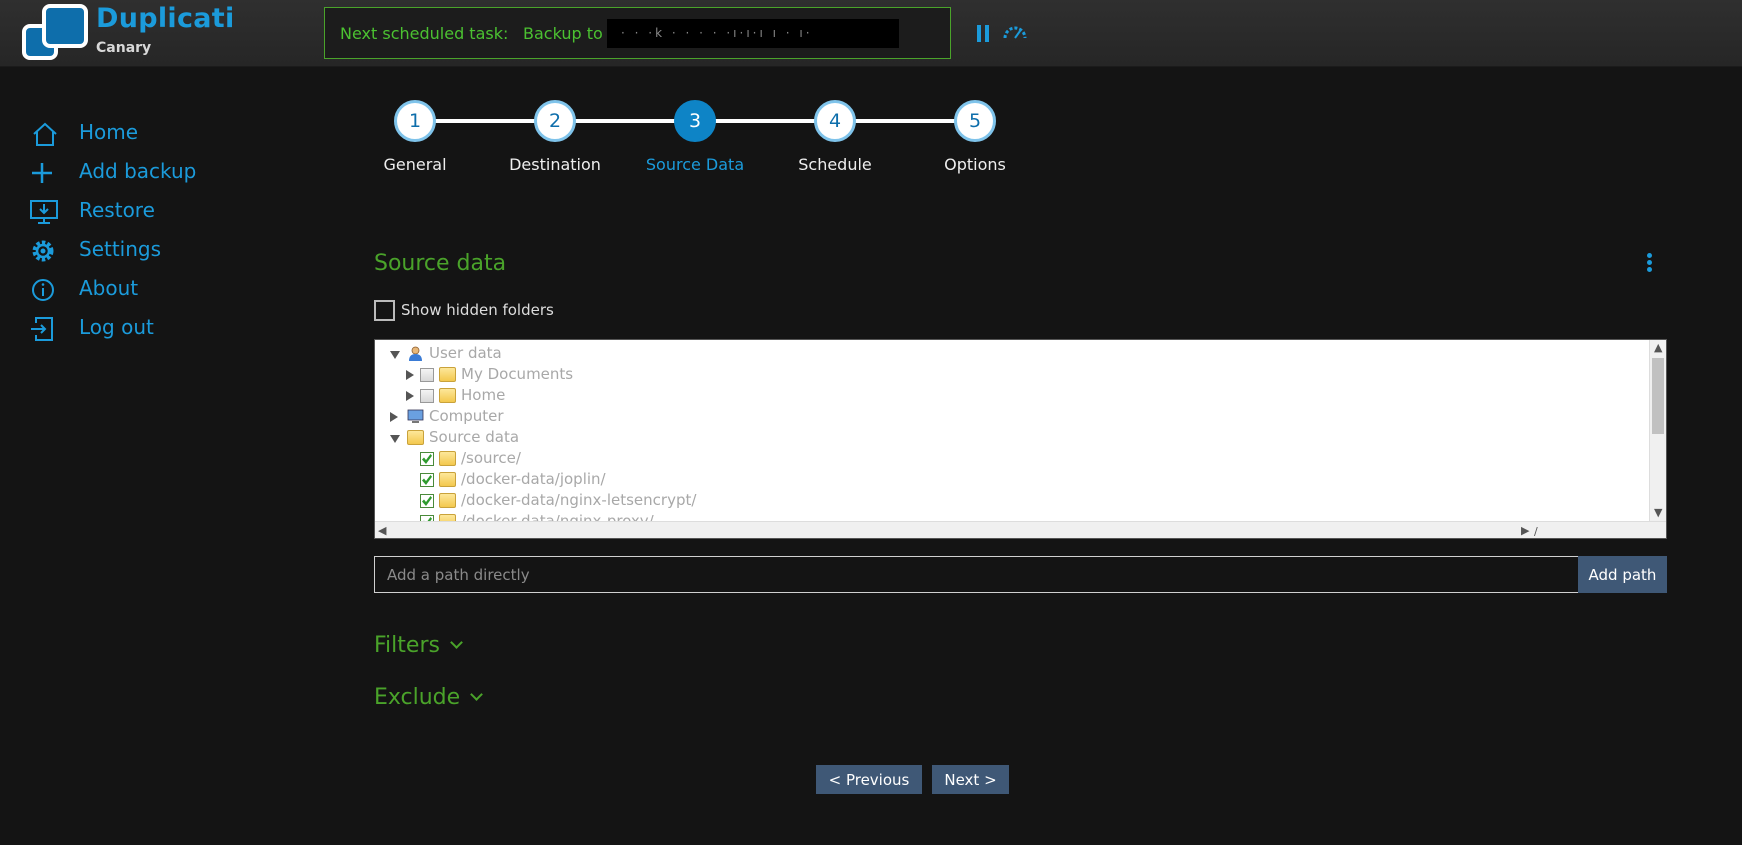  What do you see at coordinates (415, 353) in the screenshot?
I see `user-icon` at bounding box center [415, 353].